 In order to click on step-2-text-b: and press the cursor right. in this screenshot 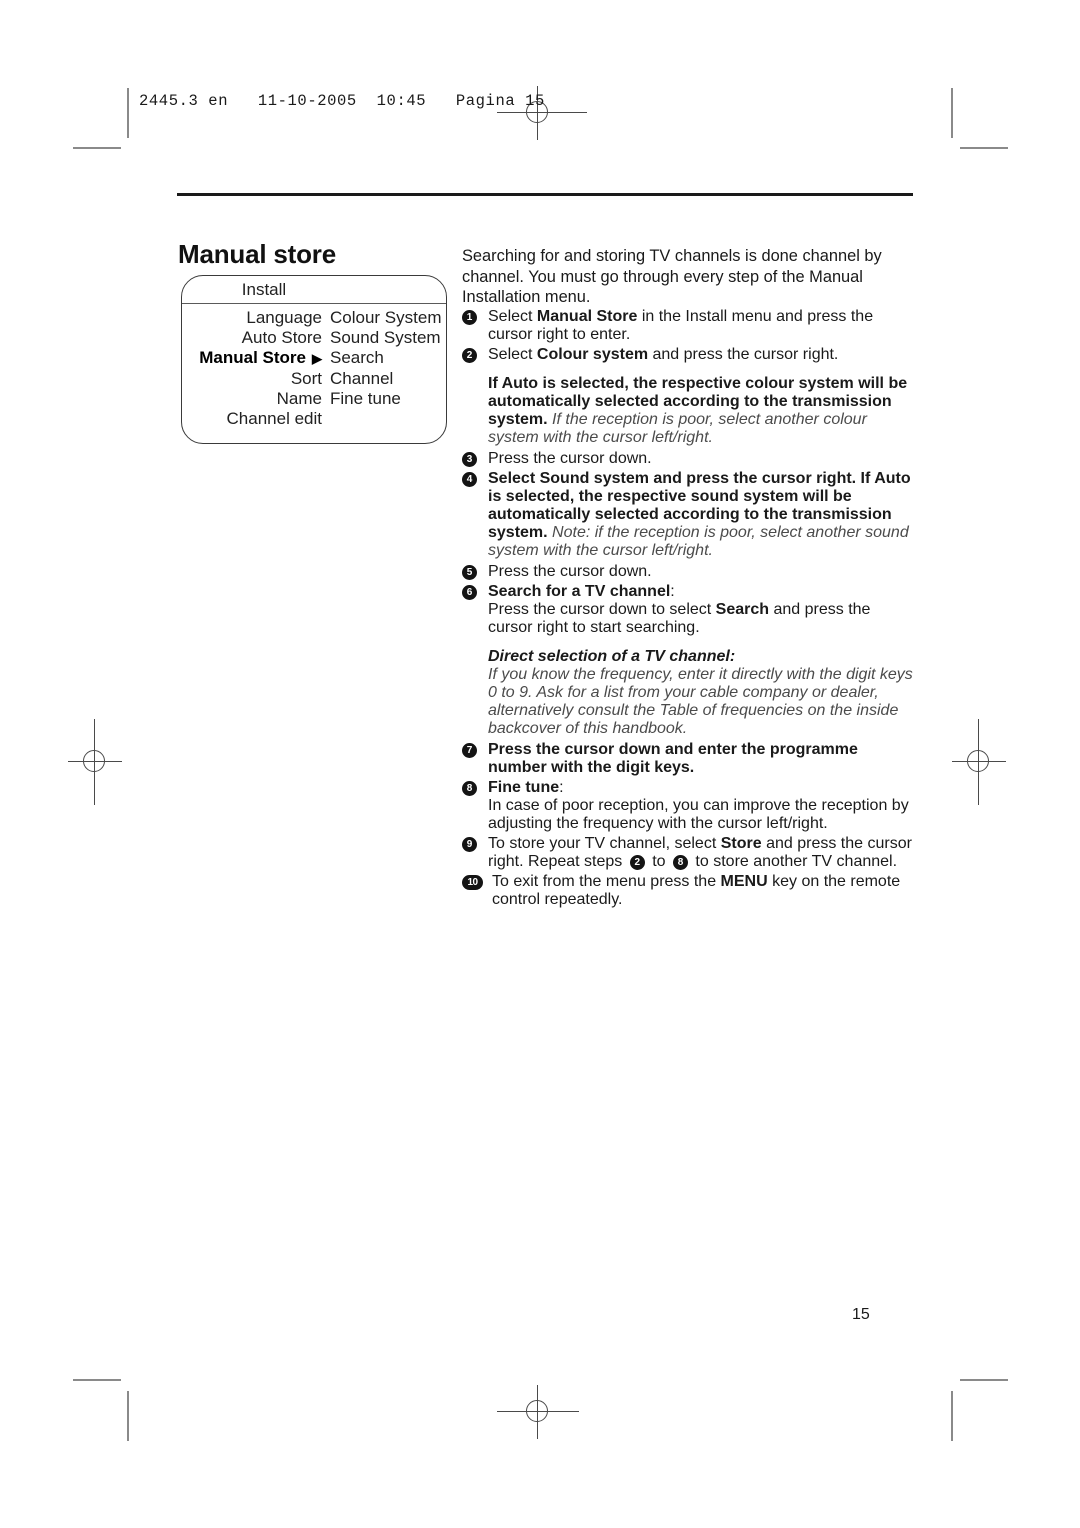, I will do `click(743, 354)`.